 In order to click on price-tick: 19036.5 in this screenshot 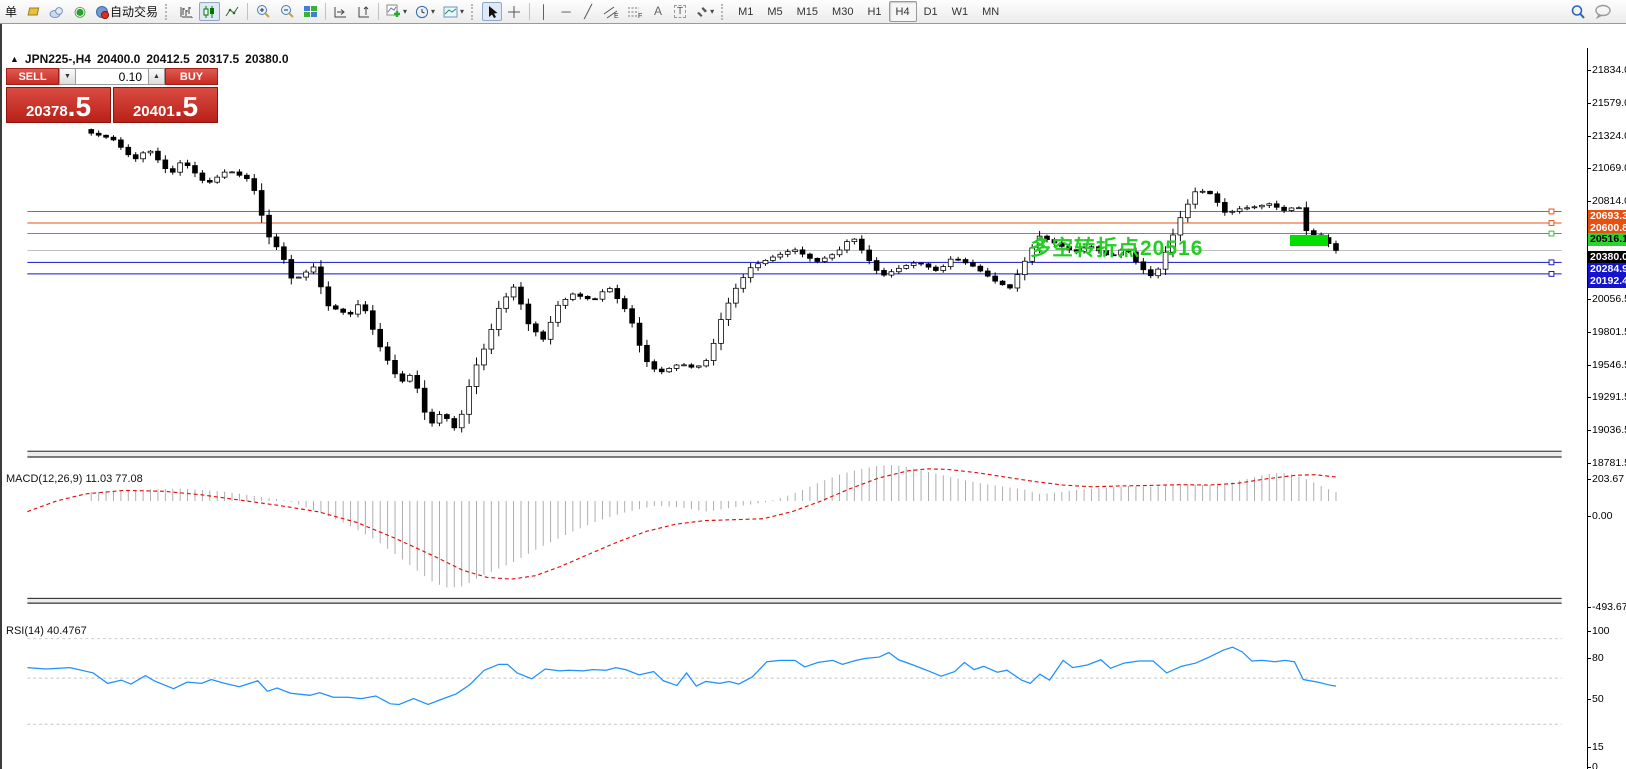, I will do `click(1606, 430)`.